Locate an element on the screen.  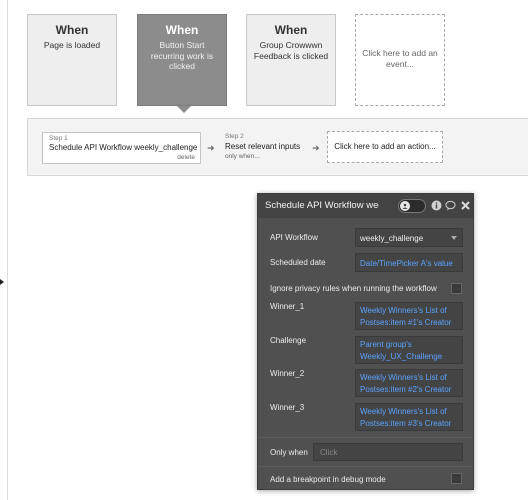
chevron-down-icon is located at coordinates (454, 238).